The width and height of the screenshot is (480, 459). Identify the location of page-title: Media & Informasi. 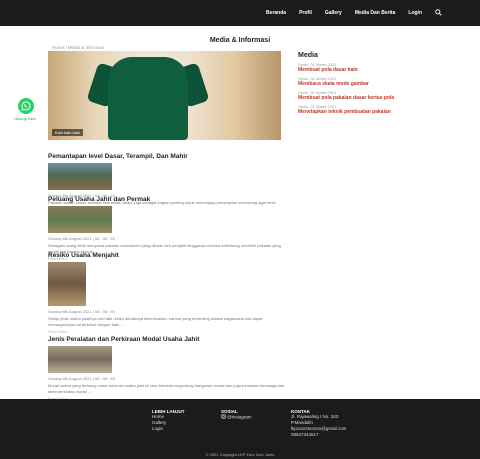
(240, 40).